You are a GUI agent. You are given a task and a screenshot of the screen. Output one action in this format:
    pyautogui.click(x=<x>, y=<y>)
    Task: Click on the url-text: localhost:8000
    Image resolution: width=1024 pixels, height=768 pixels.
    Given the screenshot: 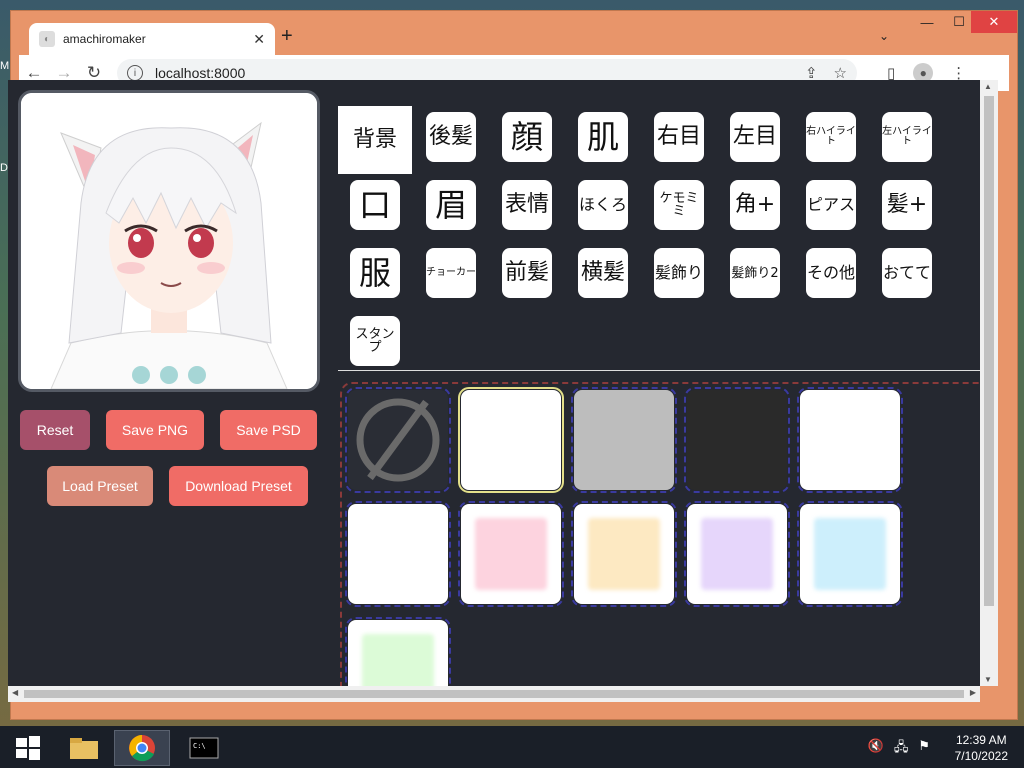 What is the action you would take?
    pyautogui.click(x=200, y=73)
    